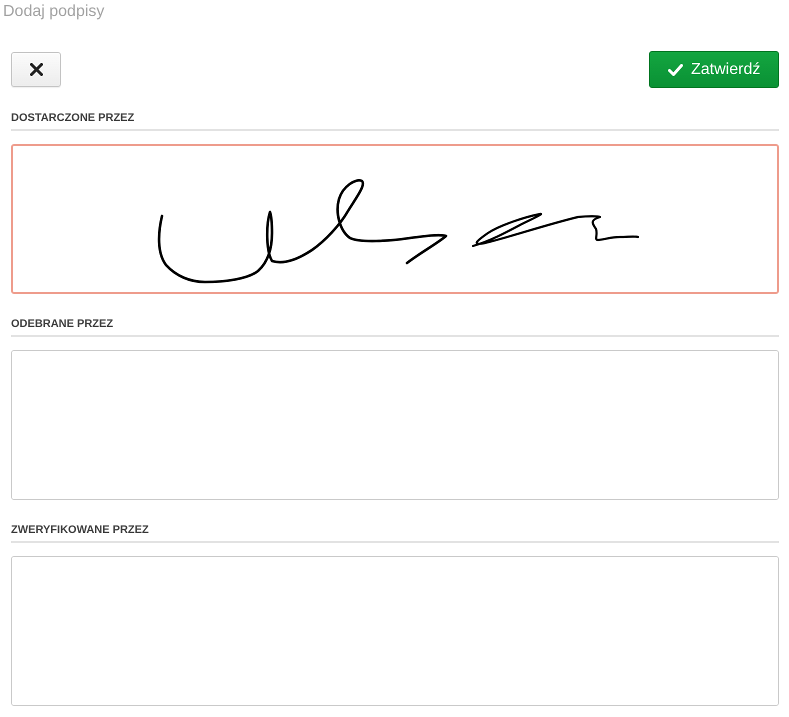 This screenshot has width=789, height=717. What do you see at coordinates (395, 532) in the screenshot?
I see `section-heading: ZWERYFIKOWANE PRZEZ` at bounding box center [395, 532].